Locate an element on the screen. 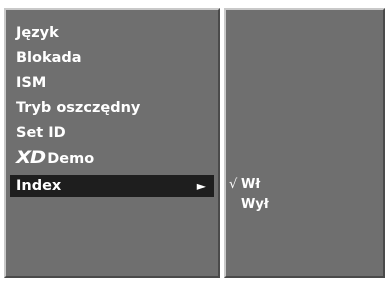 The image size is (389, 283). menu-item-label: Demo is located at coordinates (71, 159).